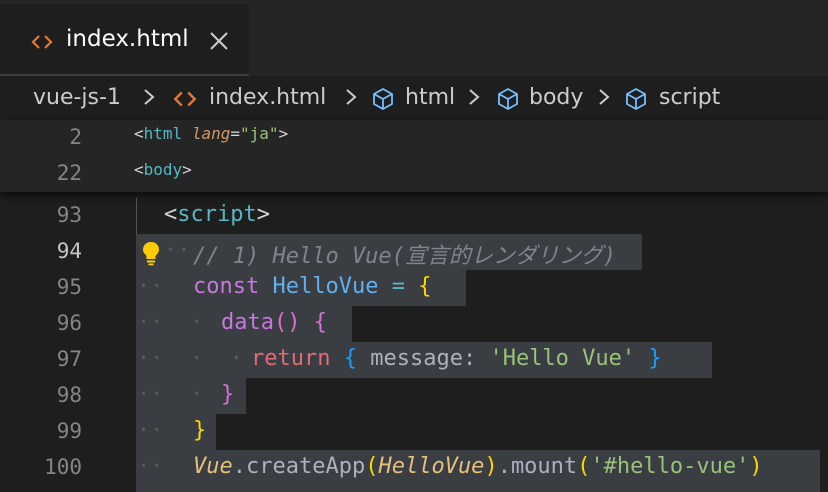  What do you see at coordinates (69, 251) in the screenshot?
I see `line-number: 94` at bounding box center [69, 251].